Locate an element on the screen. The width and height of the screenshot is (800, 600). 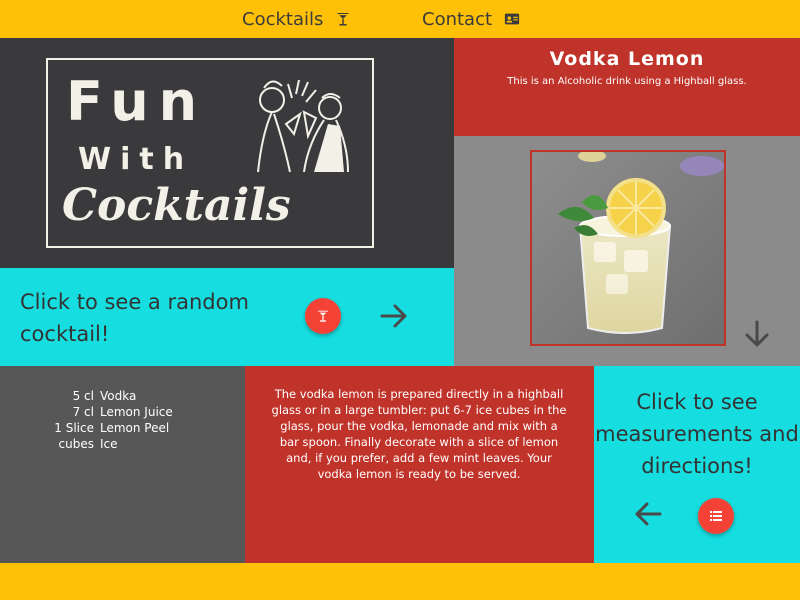
toasting-couple-illustration is located at coordinates (303, 126).